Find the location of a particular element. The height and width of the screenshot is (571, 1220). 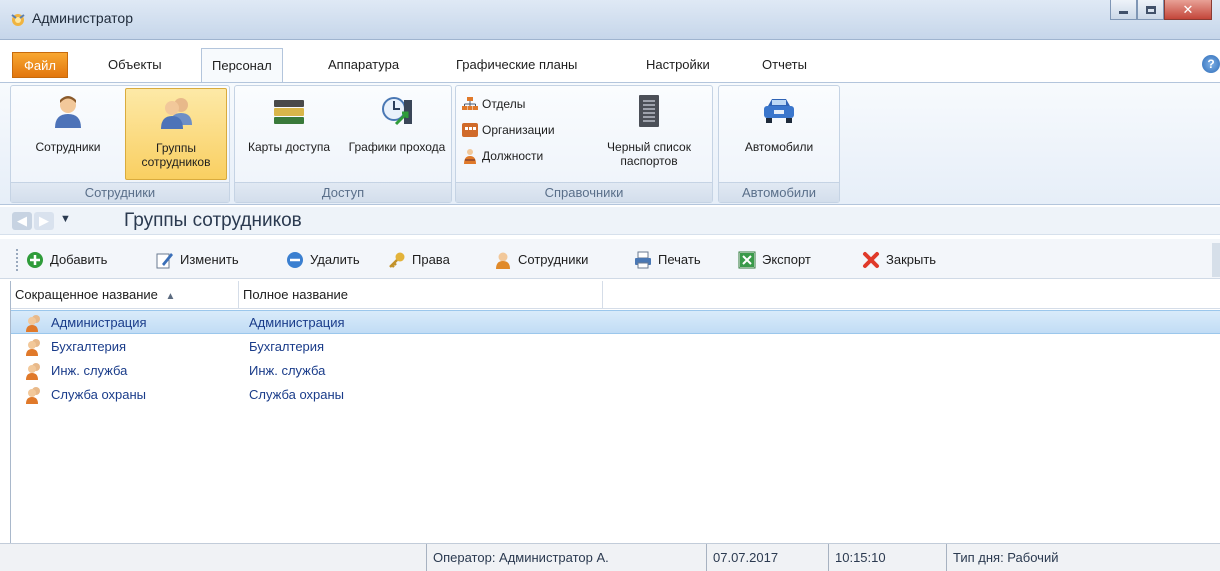

print-button: Печать is located at coordinates (667, 260).